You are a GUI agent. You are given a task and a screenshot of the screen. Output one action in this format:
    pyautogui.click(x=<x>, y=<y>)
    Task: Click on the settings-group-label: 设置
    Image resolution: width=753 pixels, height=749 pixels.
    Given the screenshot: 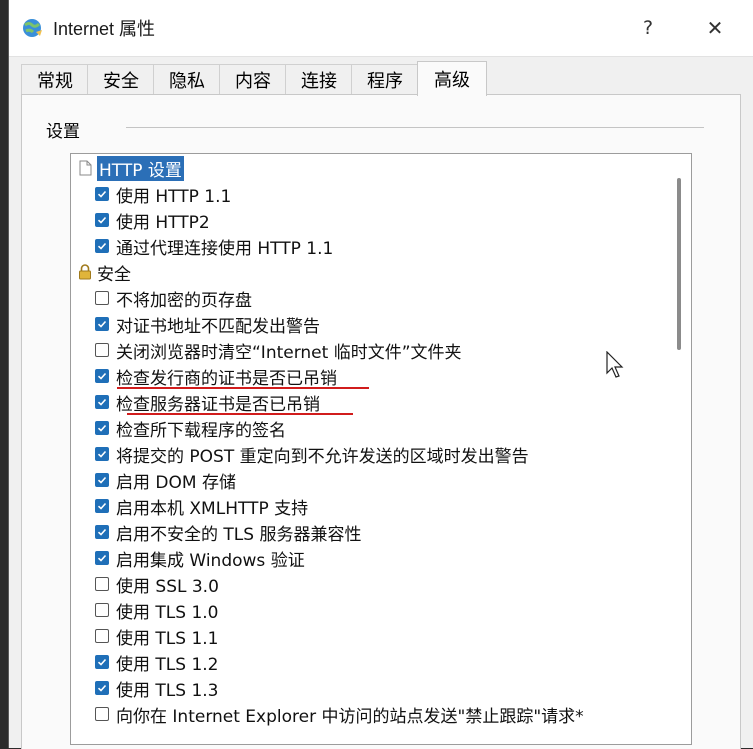 What is the action you would take?
    pyautogui.click(x=63, y=132)
    